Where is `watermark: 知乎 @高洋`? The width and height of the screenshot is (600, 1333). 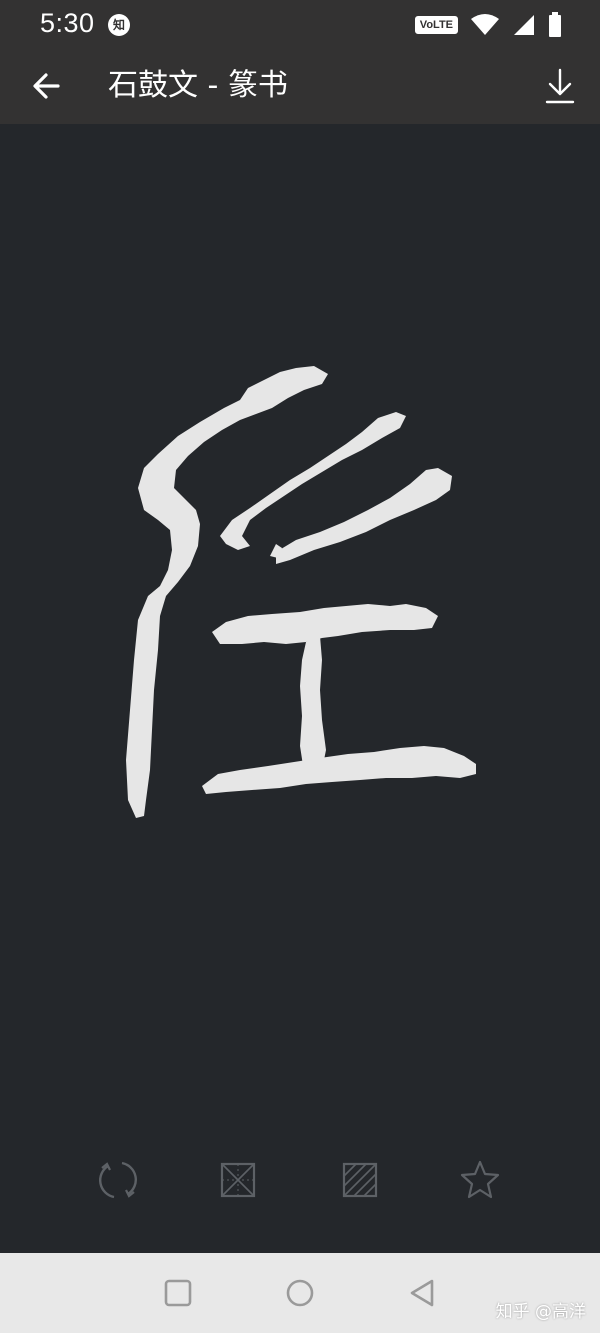
watermark: 知乎 @高洋 is located at coordinates (540, 1312).